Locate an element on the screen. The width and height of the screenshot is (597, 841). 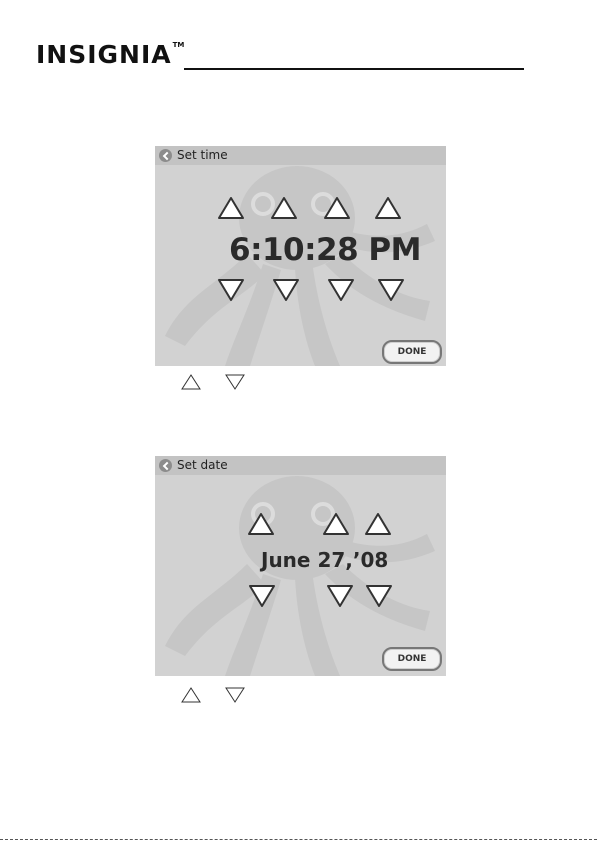
screen-title: Set date is located at coordinates (202, 465).